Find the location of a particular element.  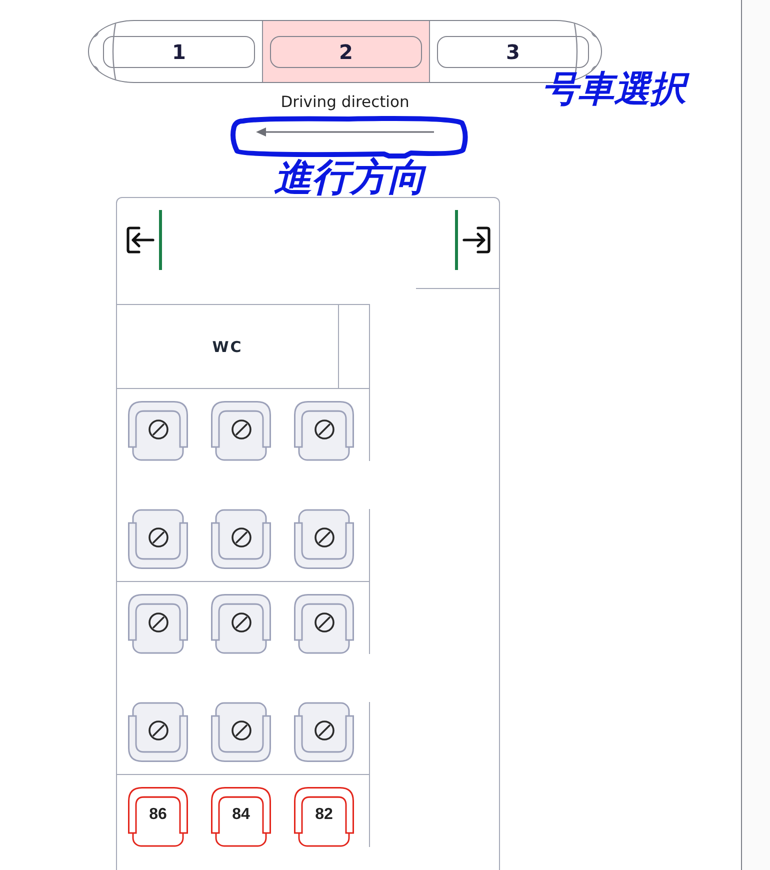

toilet-room: WC is located at coordinates (228, 346).